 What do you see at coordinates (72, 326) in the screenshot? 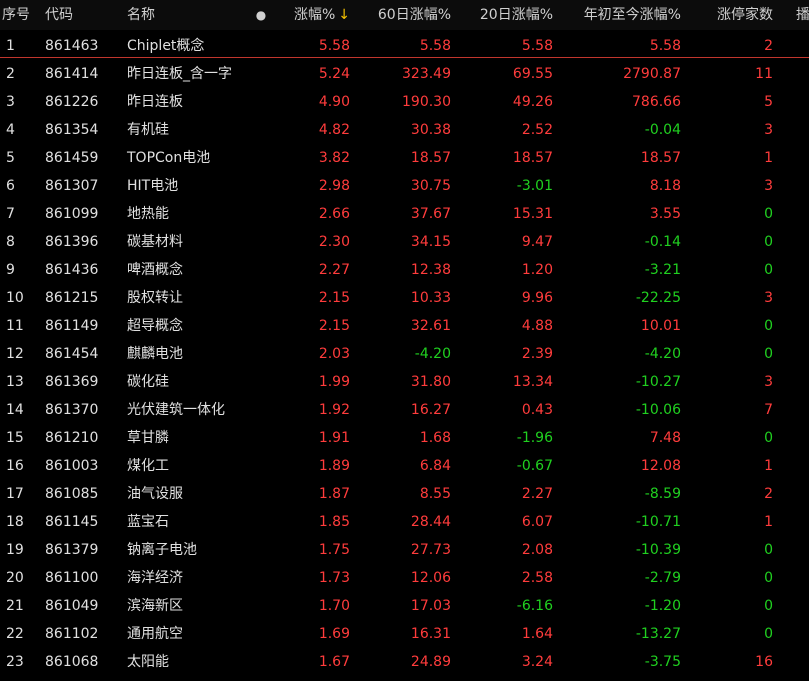
I see `stock-code: 861149` at bounding box center [72, 326].